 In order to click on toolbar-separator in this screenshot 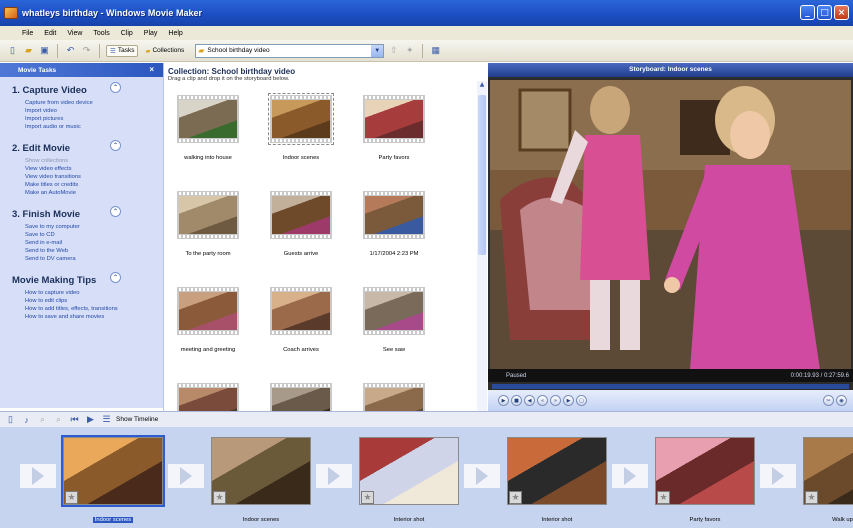, I will do `click(57, 50)`.